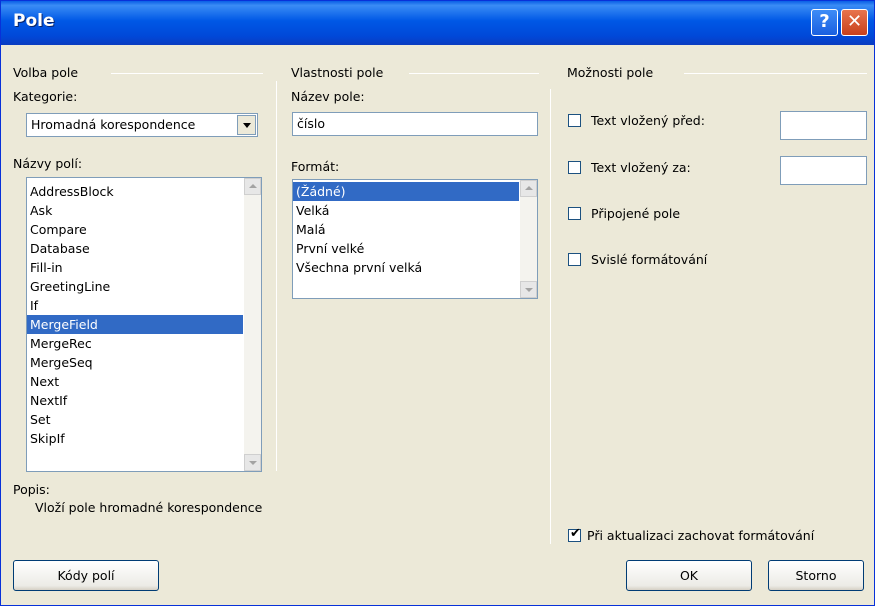 The width and height of the screenshot is (875, 606). I want to click on group-moznosti-heading: Možnosti pole, so click(610, 72).